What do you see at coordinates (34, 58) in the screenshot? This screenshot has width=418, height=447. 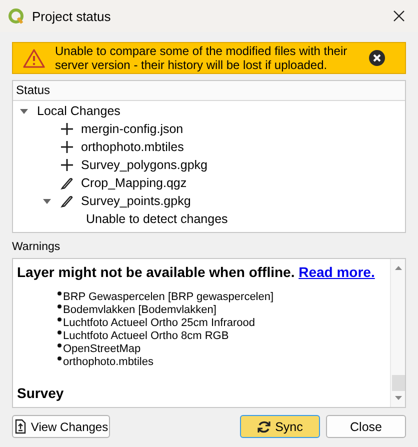 I see `warning-icon` at bounding box center [34, 58].